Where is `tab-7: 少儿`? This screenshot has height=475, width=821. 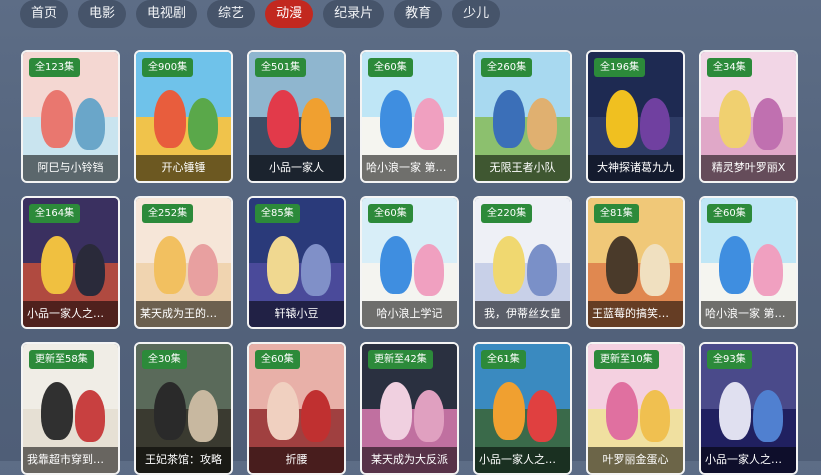
tab-7: 少儿 is located at coordinates (476, 14).